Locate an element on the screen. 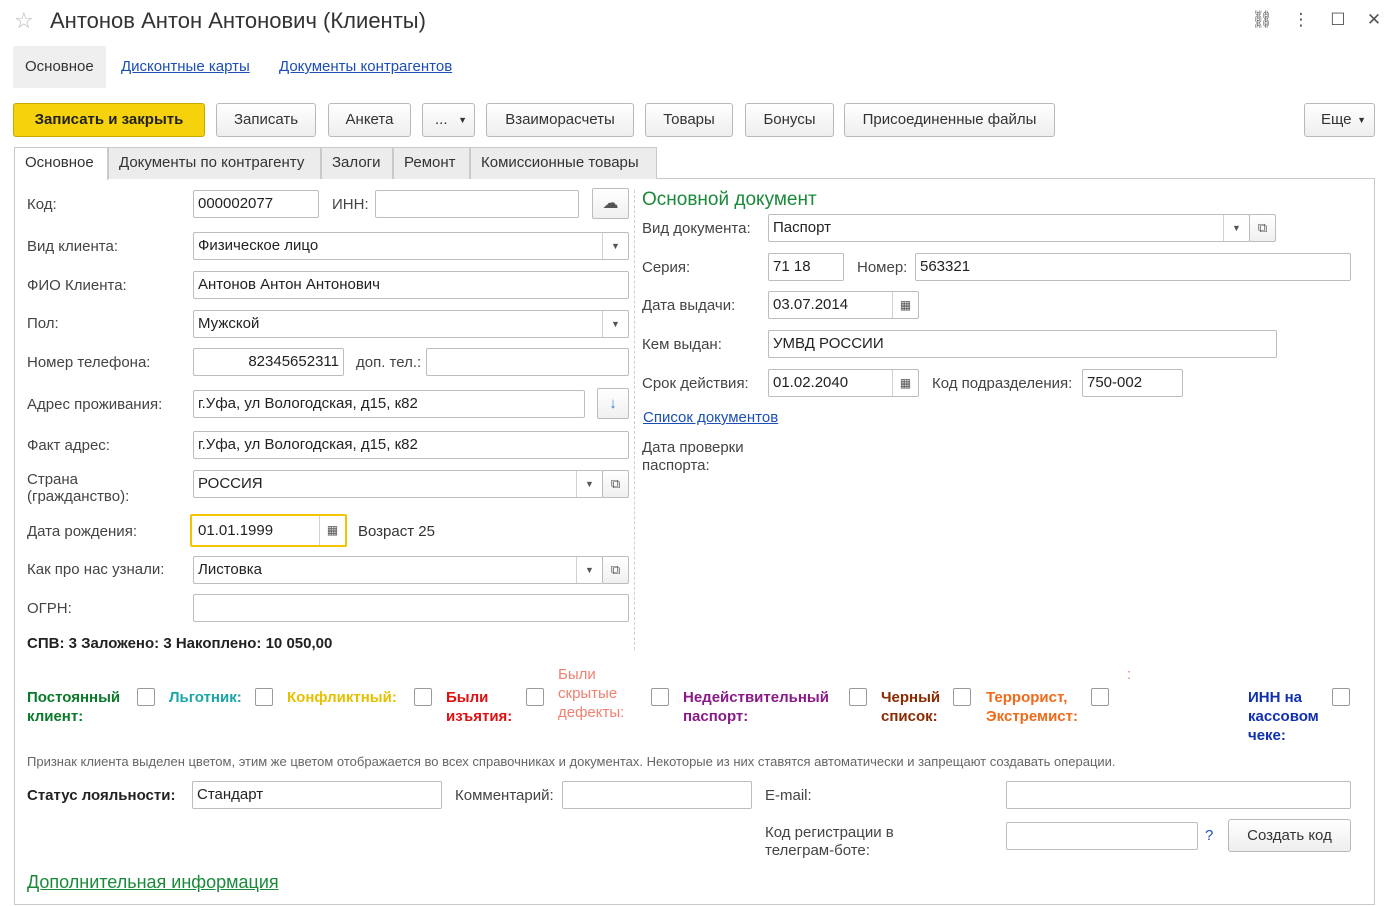 The width and height of the screenshot is (1400, 906). tab-pledges: Залоги is located at coordinates (357, 163).